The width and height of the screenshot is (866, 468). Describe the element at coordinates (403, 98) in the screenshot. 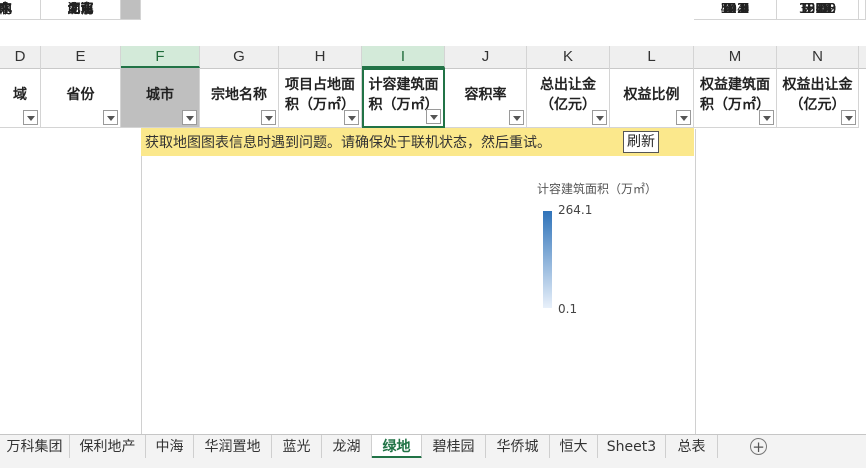

I see `header-cell-i: 计容建筑面积（万㎡）` at that location.